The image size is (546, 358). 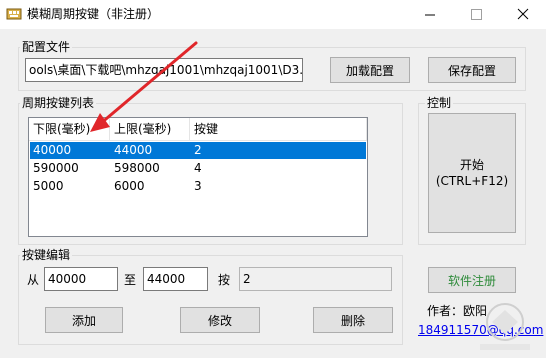 I want to click on key-label: 按, so click(x=224, y=280).